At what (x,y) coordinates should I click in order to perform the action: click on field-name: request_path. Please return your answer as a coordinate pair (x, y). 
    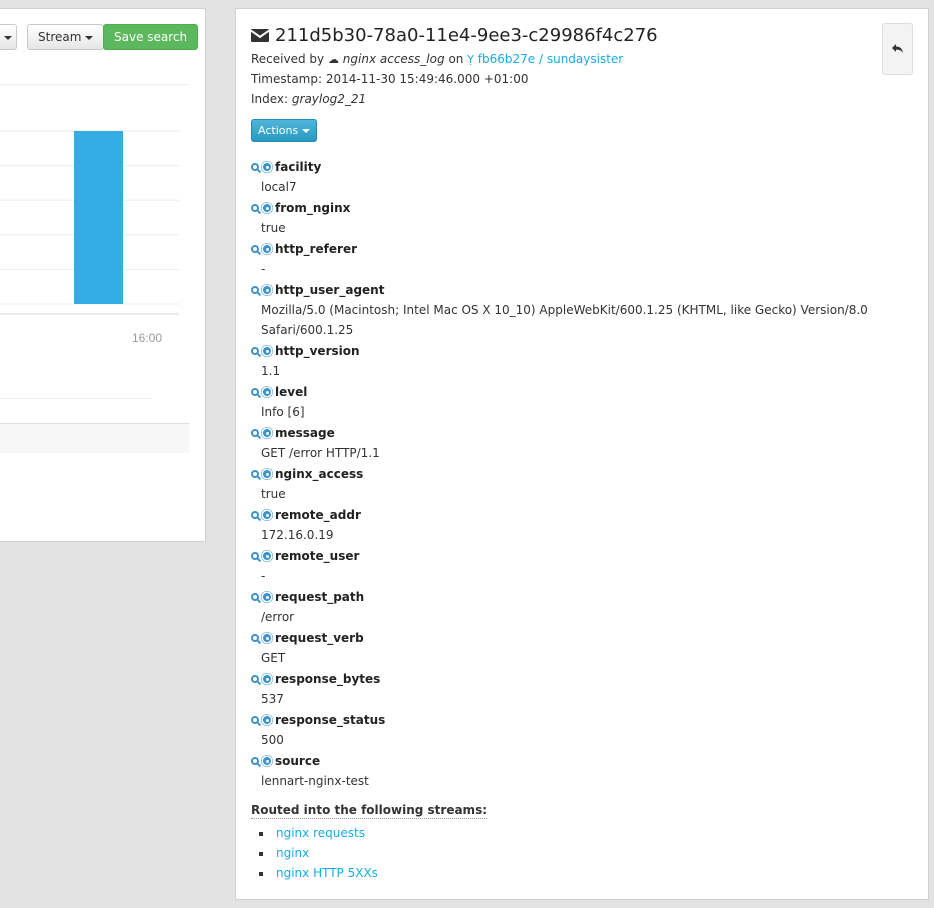
    Looking at the image, I should click on (320, 597).